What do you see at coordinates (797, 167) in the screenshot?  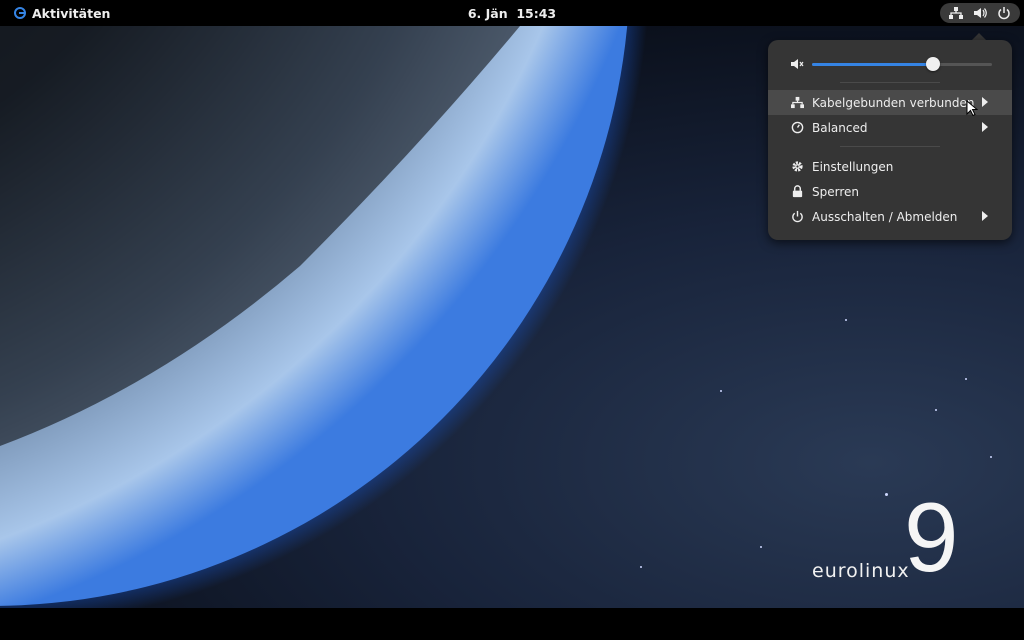 I see `gear-icon` at bounding box center [797, 167].